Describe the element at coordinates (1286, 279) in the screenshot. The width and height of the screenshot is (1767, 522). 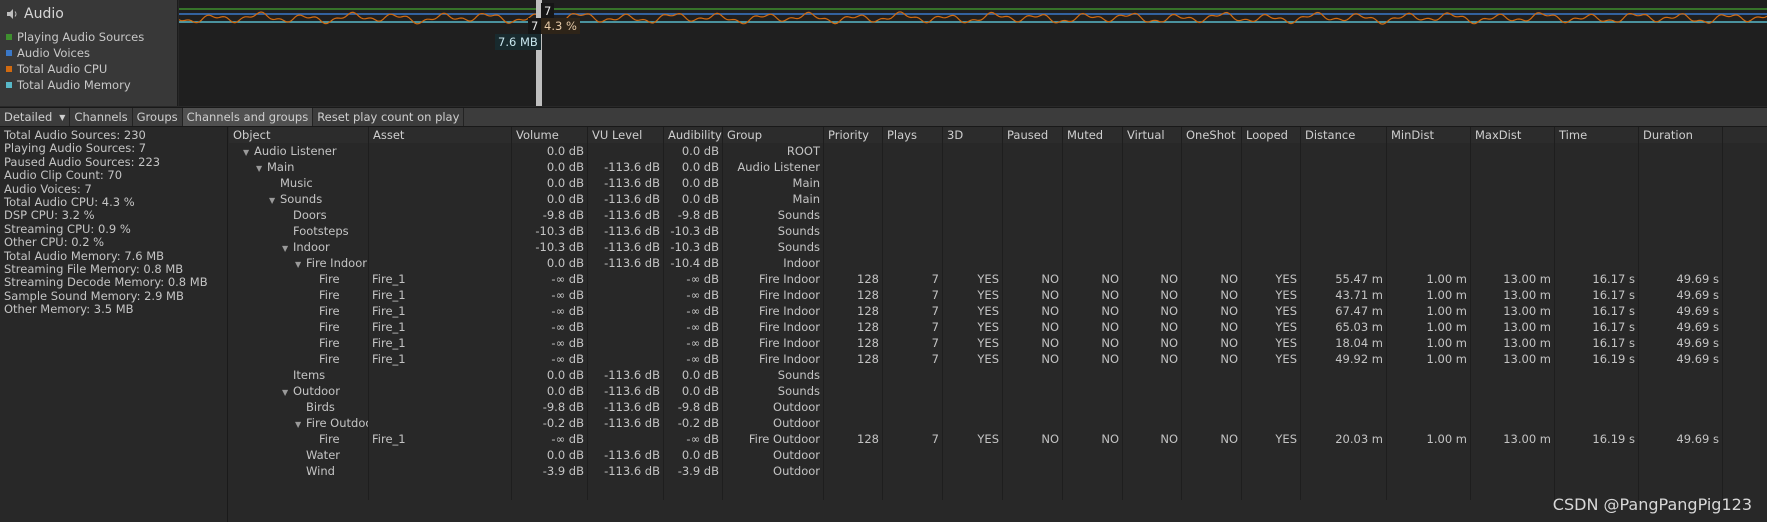
I see `cell-looped: YES` at that location.